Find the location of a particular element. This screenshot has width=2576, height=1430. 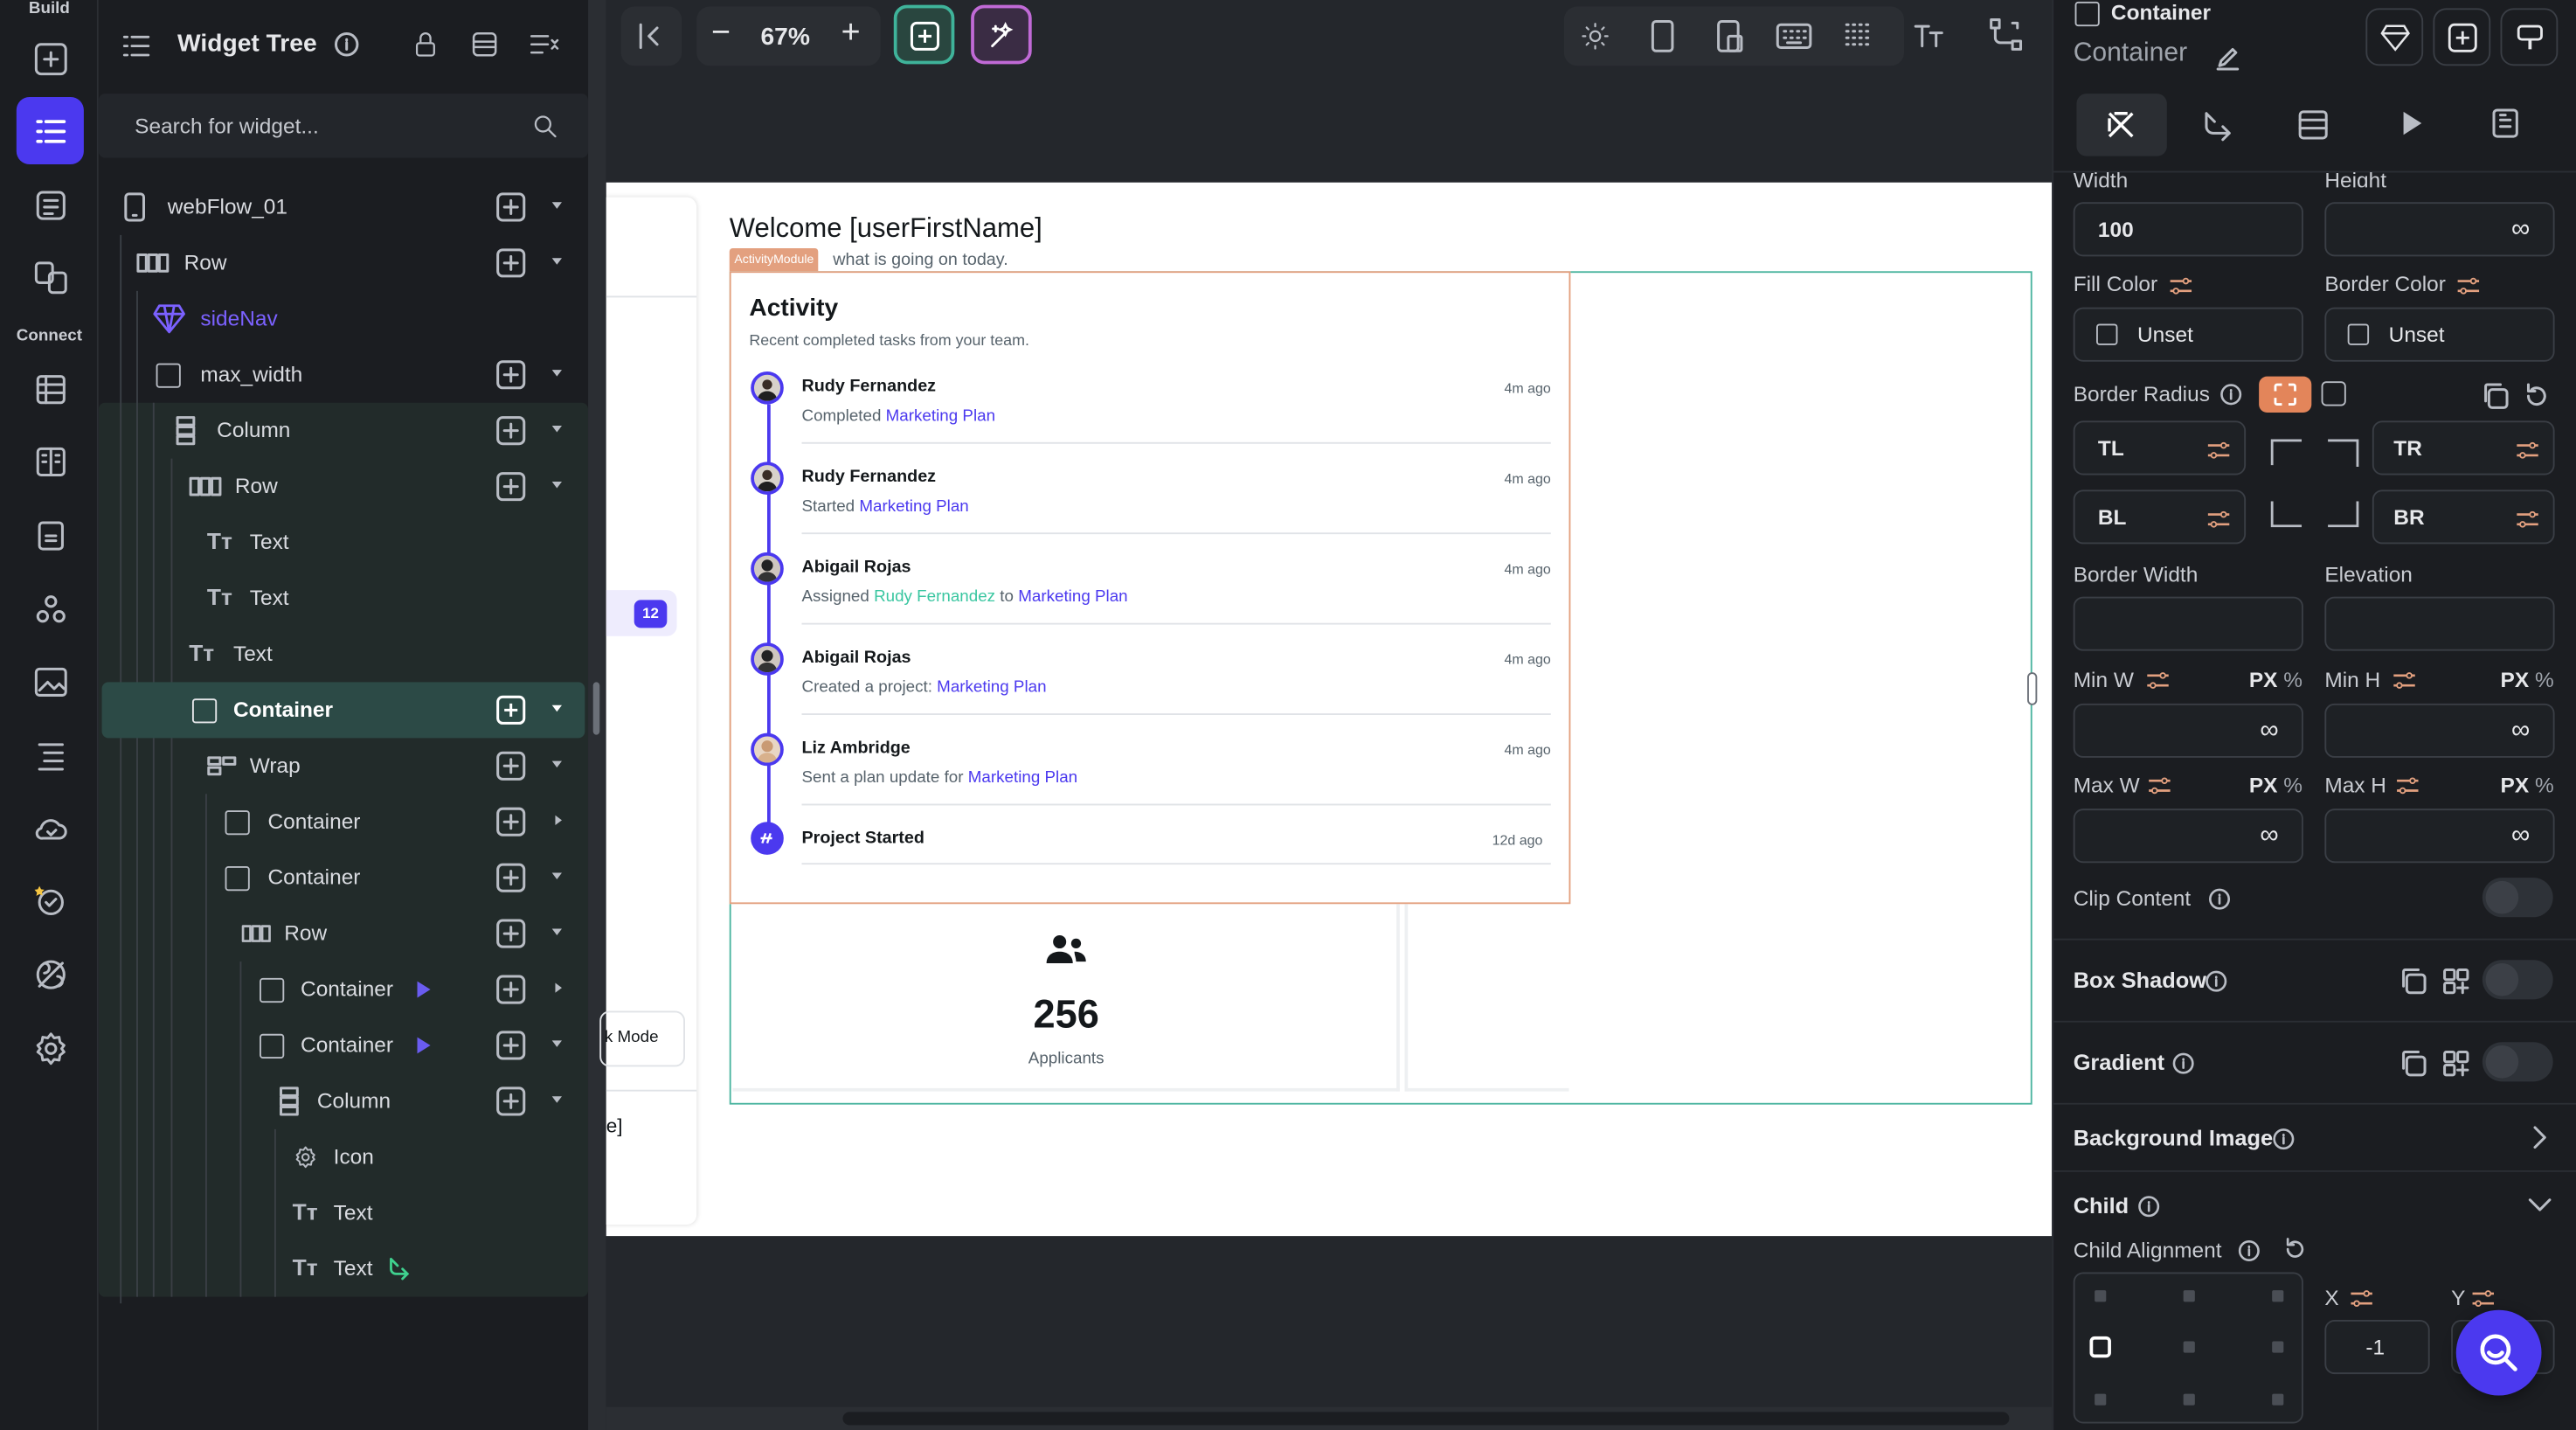

tablet-icon is located at coordinates (1730, 36).